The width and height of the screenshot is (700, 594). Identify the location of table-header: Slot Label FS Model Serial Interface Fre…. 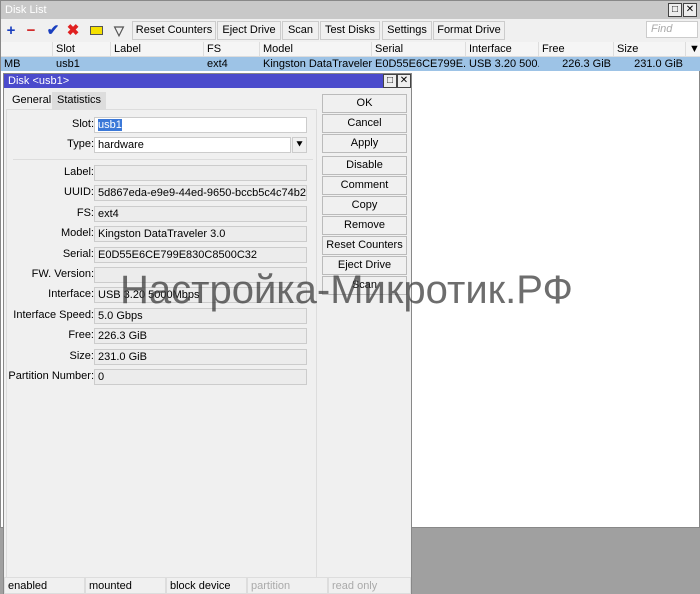
(350, 49).